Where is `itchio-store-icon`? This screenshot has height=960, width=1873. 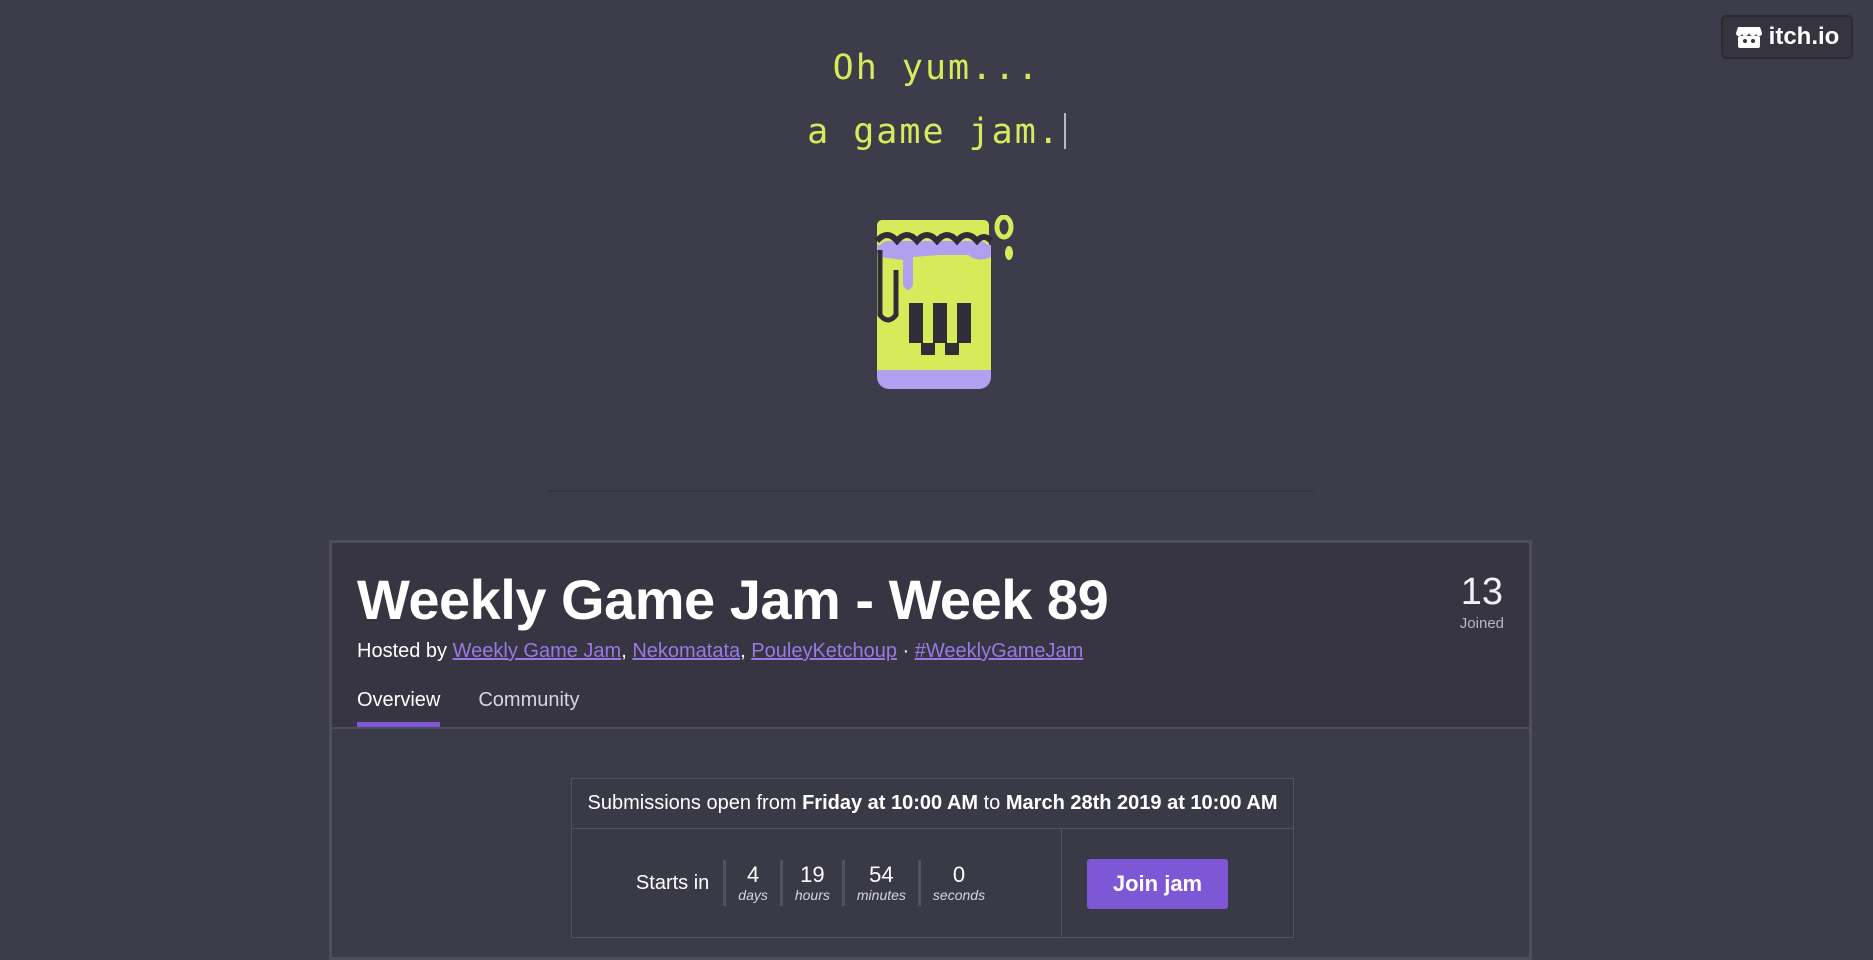
itchio-store-icon is located at coordinates (1748, 37).